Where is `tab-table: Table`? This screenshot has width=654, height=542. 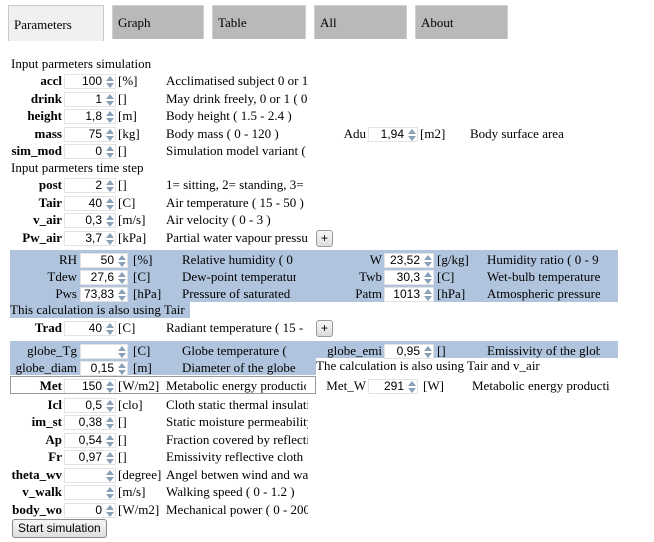
tab-table: Table is located at coordinates (259, 22).